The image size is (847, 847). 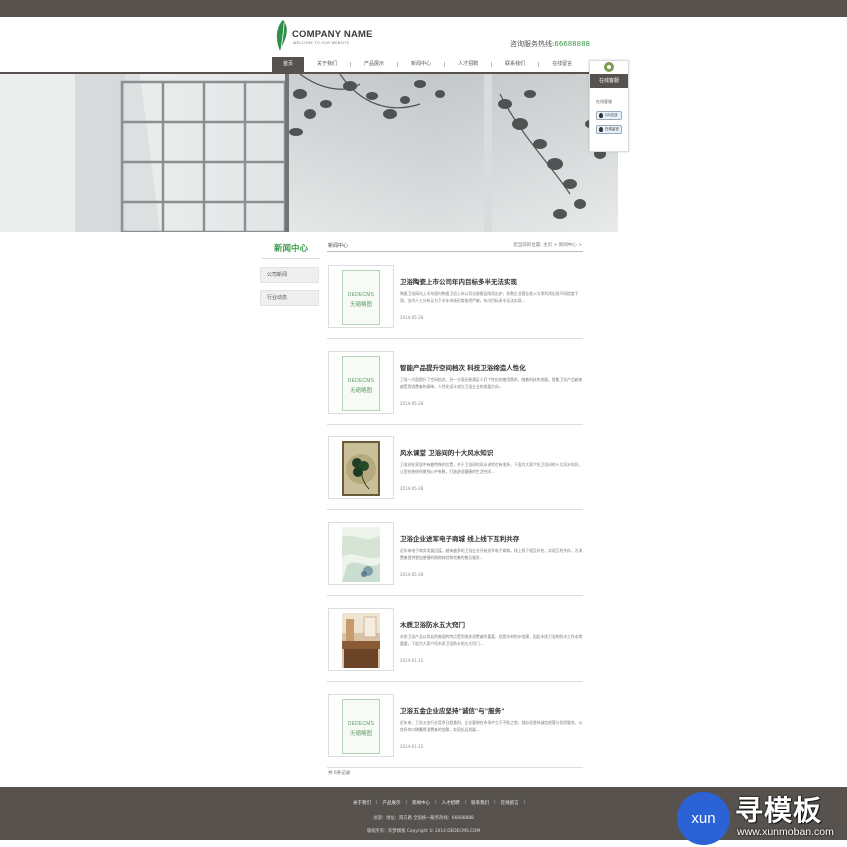 I want to click on service-message-button: 在线留言, so click(x=609, y=129).